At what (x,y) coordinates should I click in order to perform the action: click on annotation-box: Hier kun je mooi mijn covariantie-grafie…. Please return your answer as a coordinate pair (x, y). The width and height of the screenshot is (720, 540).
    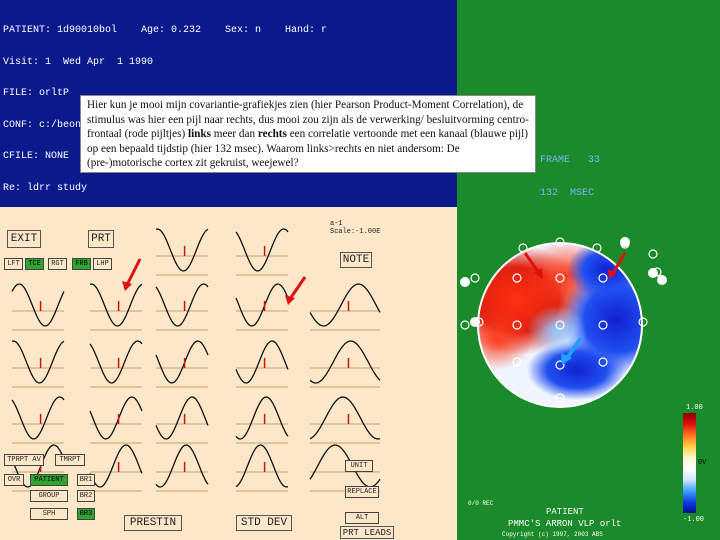
    Looking at the image, I should click on (308, 134).